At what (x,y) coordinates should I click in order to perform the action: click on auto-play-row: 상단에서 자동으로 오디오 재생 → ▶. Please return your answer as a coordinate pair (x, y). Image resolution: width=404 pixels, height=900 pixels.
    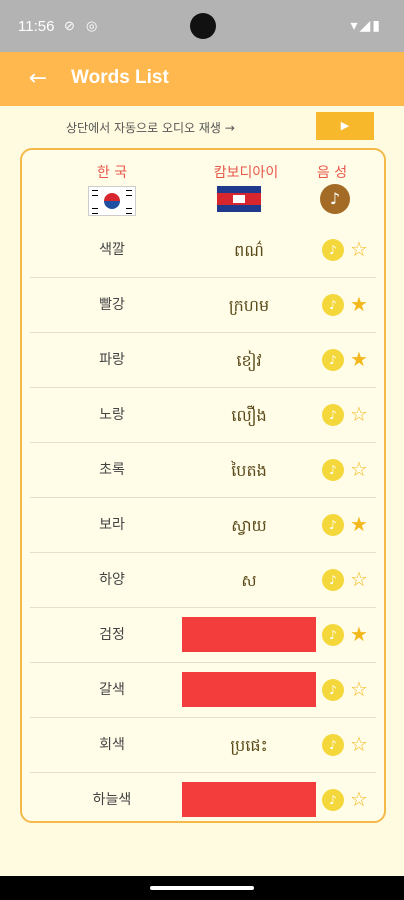
    Looking at the image, I should click on (202, 127).